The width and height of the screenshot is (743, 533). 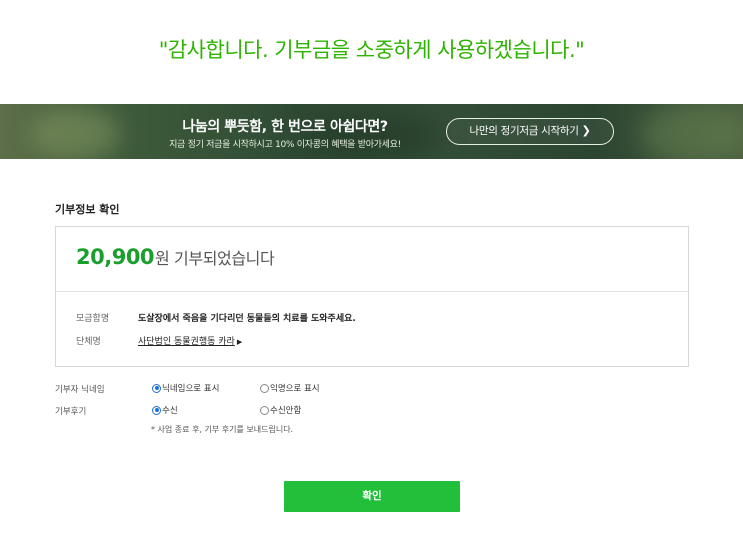 What do you see at coordinates (191, 389) in the screenshot?
I see `radio-label: 닉네임으로 표시` at bounding box center [191, 389].